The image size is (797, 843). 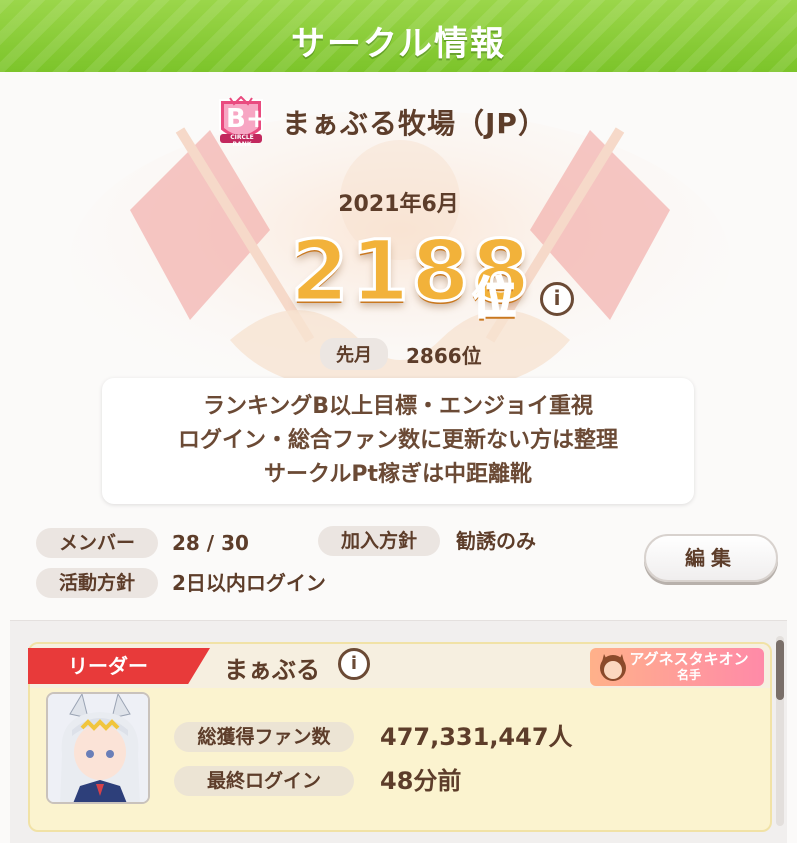 I want to click on previous-month-value: 2866位, so click(x=444, y=355).